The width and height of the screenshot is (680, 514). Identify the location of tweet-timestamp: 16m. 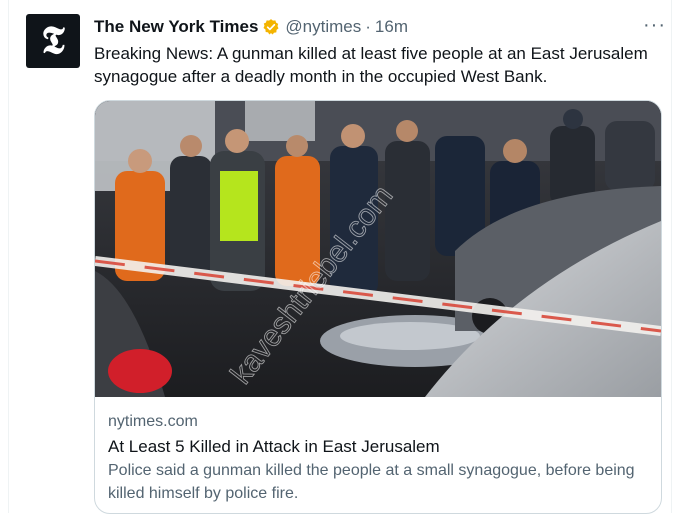
(391, 27).